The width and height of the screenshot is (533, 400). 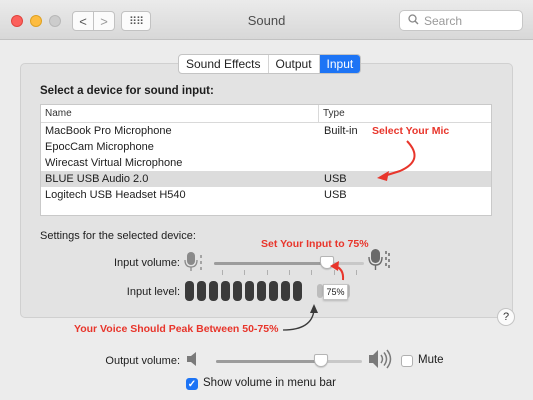 I want to click on output-volume-slider, so click(x=289, y=361).